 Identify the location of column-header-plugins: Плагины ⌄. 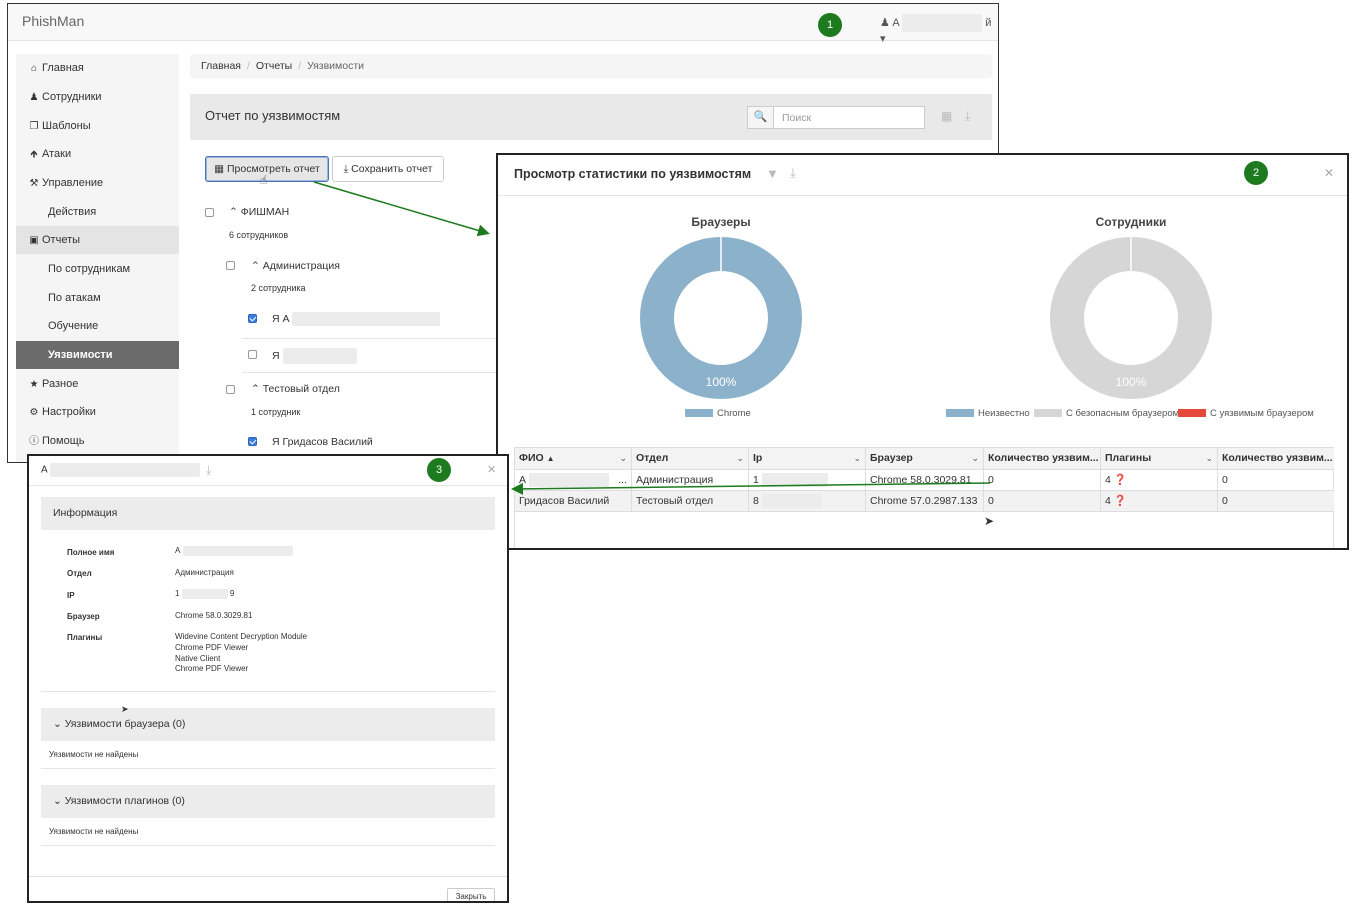
(1159, 459).